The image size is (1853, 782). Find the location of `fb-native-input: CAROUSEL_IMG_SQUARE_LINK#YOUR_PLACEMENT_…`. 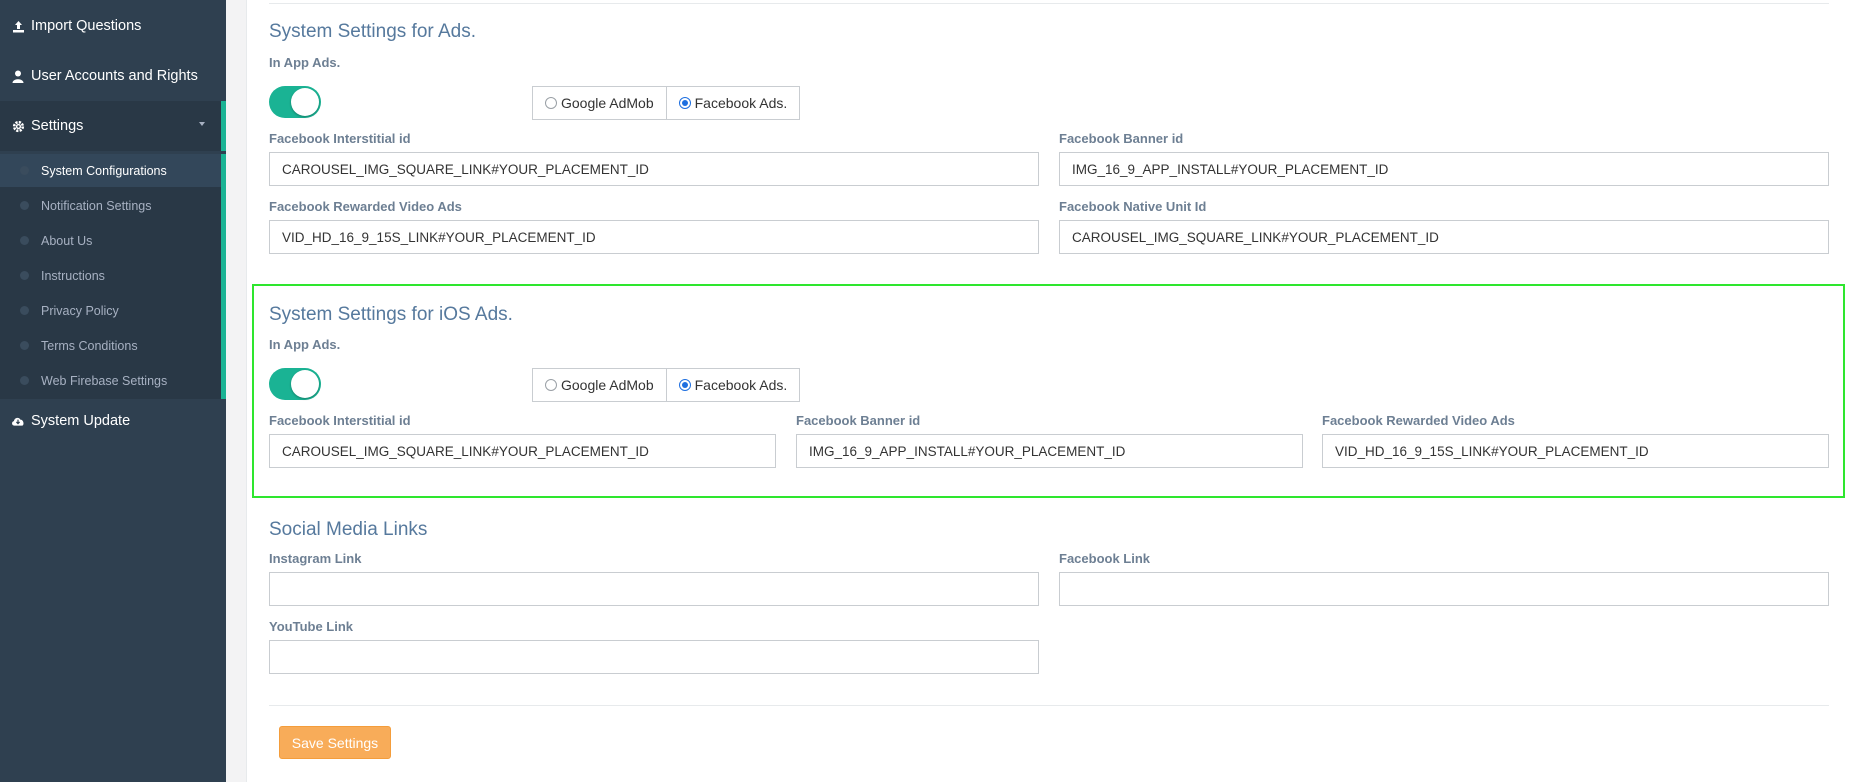

fb-native-input: CAROUSEL_IMG_SQUARE_LINK#YOUR_PLACEMENT_… is located at coordinates (1444, 237).